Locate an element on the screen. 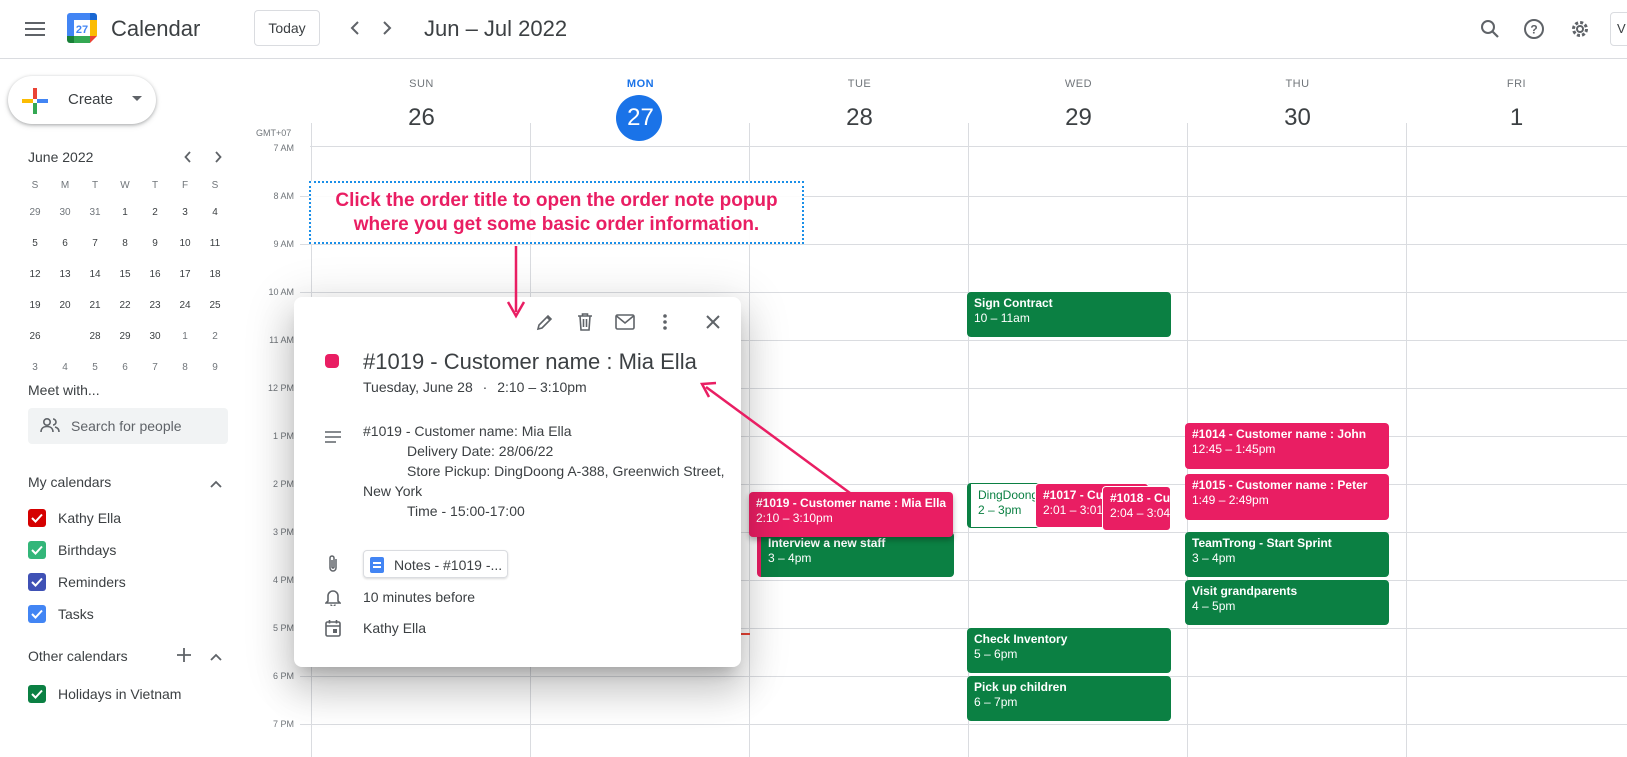  day-number: 30 is located at coordinates (1297, 118).